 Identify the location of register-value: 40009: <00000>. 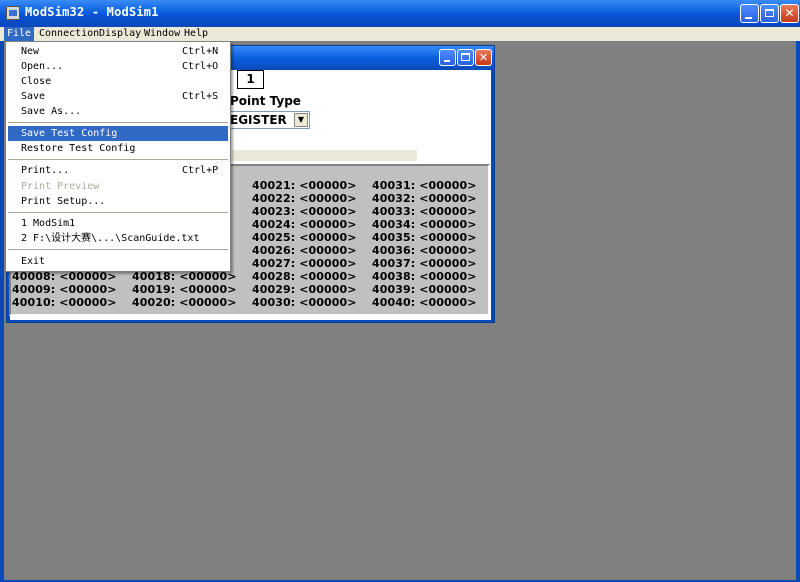
(64, 289).